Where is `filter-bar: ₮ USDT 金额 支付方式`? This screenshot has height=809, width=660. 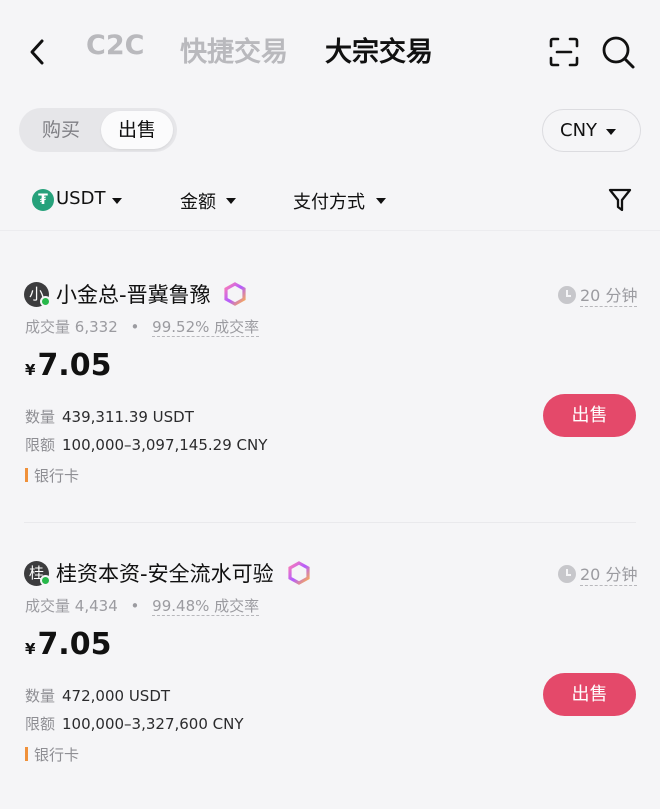
filter-bar: ₮ USDT 金额 支付方式 is located at coordinates (330, 202).